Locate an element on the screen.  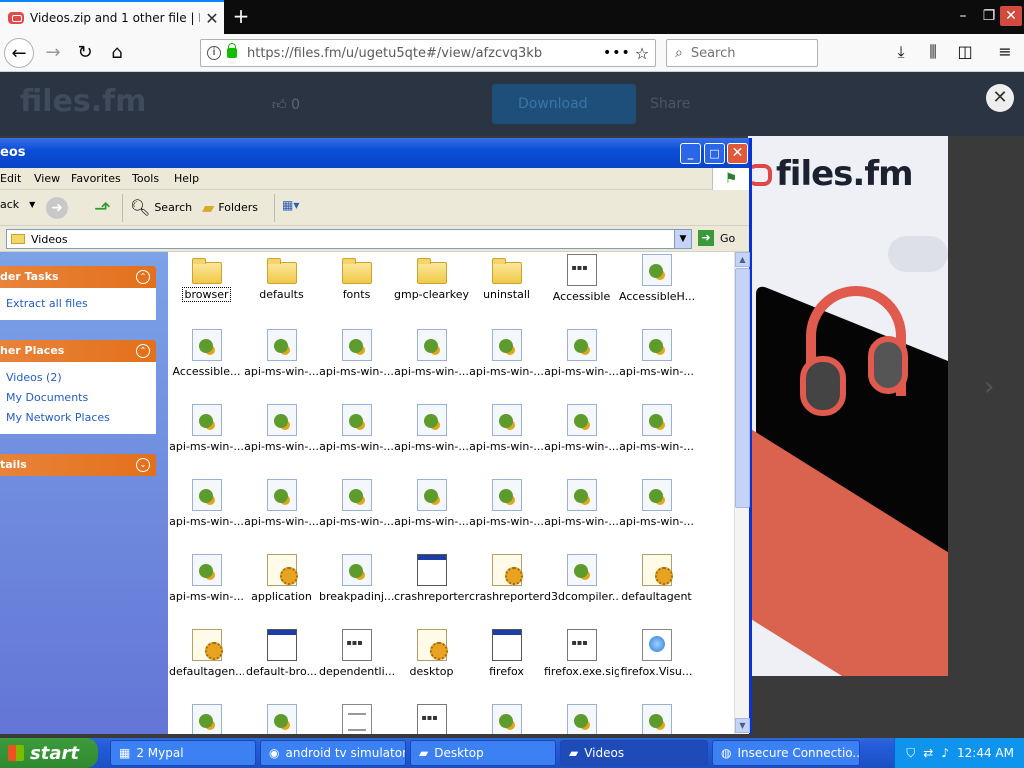
forward-nav-icon: ➜ is located at coordinates (57, 208).